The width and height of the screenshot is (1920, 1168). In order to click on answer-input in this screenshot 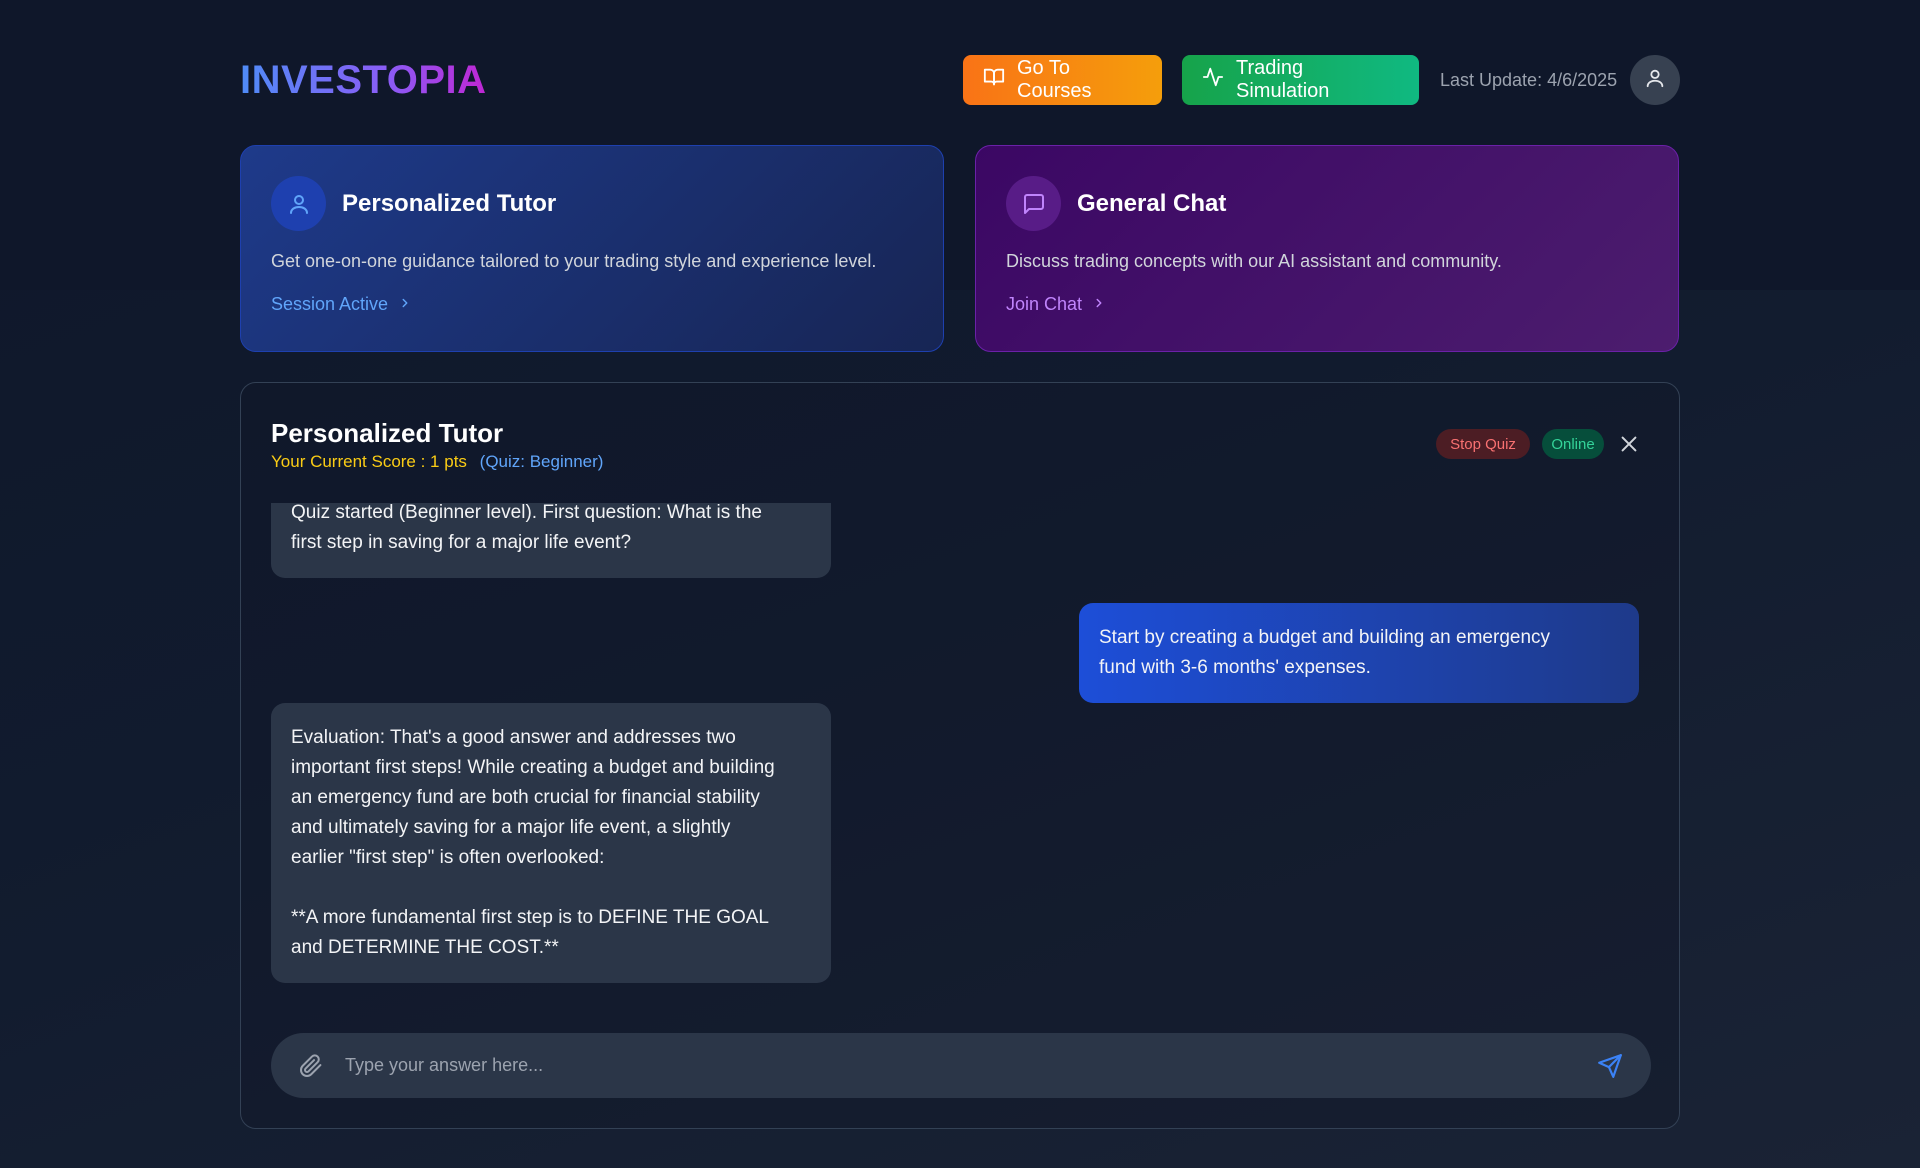, I will do `click(971, 1065)`.